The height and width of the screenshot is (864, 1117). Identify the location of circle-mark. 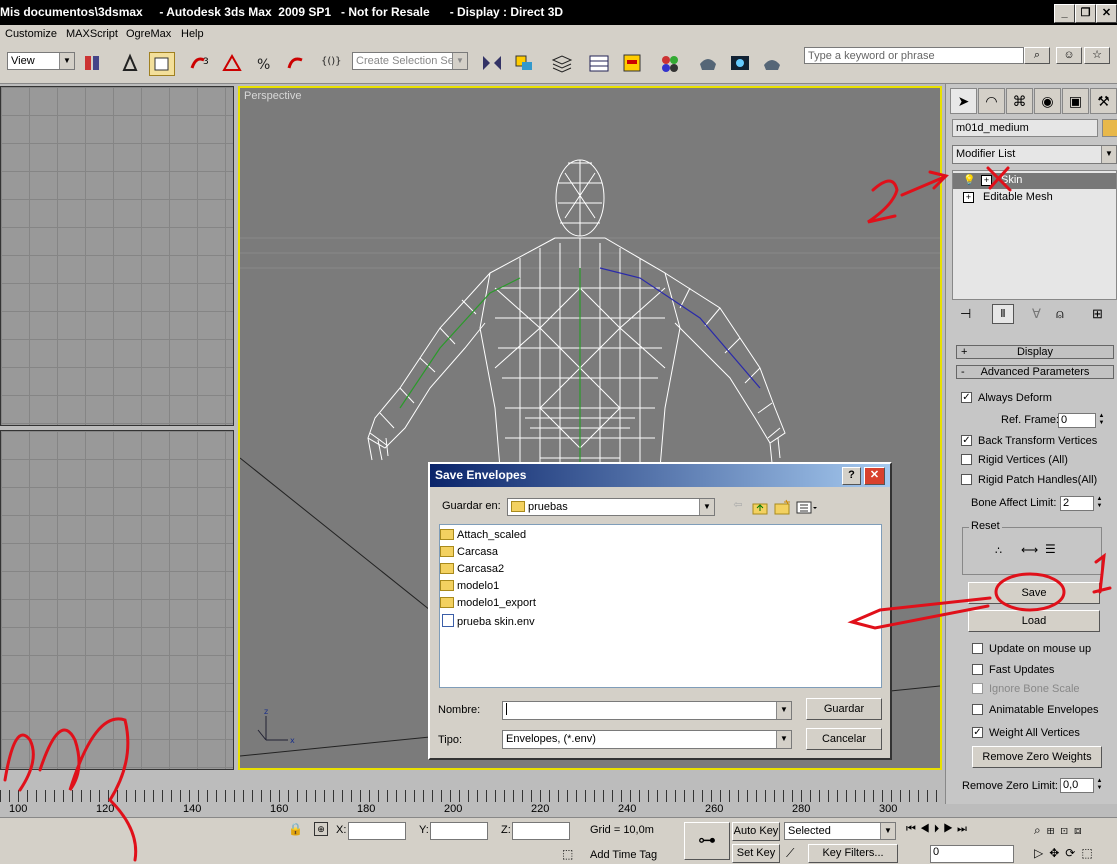
(1030, 592).